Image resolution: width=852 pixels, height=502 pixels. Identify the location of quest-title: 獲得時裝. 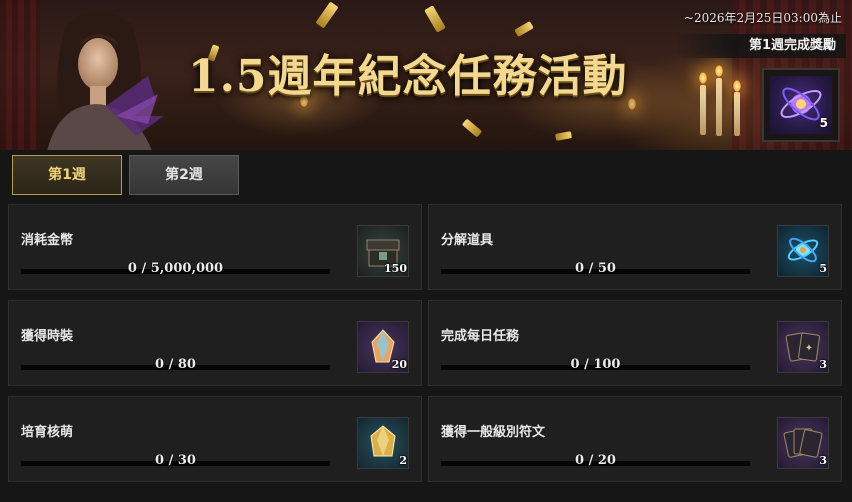
(47, 336).